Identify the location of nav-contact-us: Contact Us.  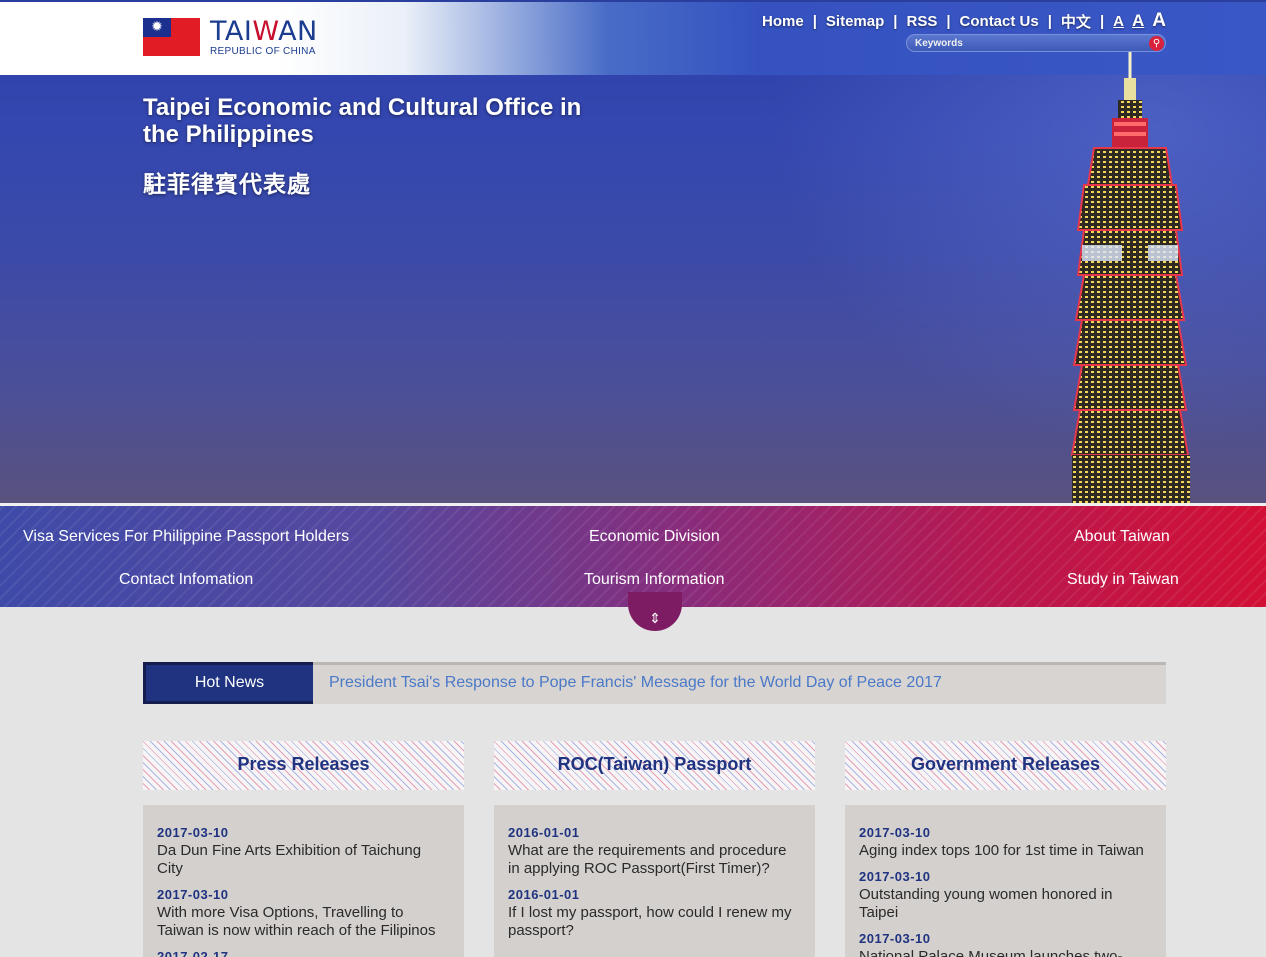
(999, 21).